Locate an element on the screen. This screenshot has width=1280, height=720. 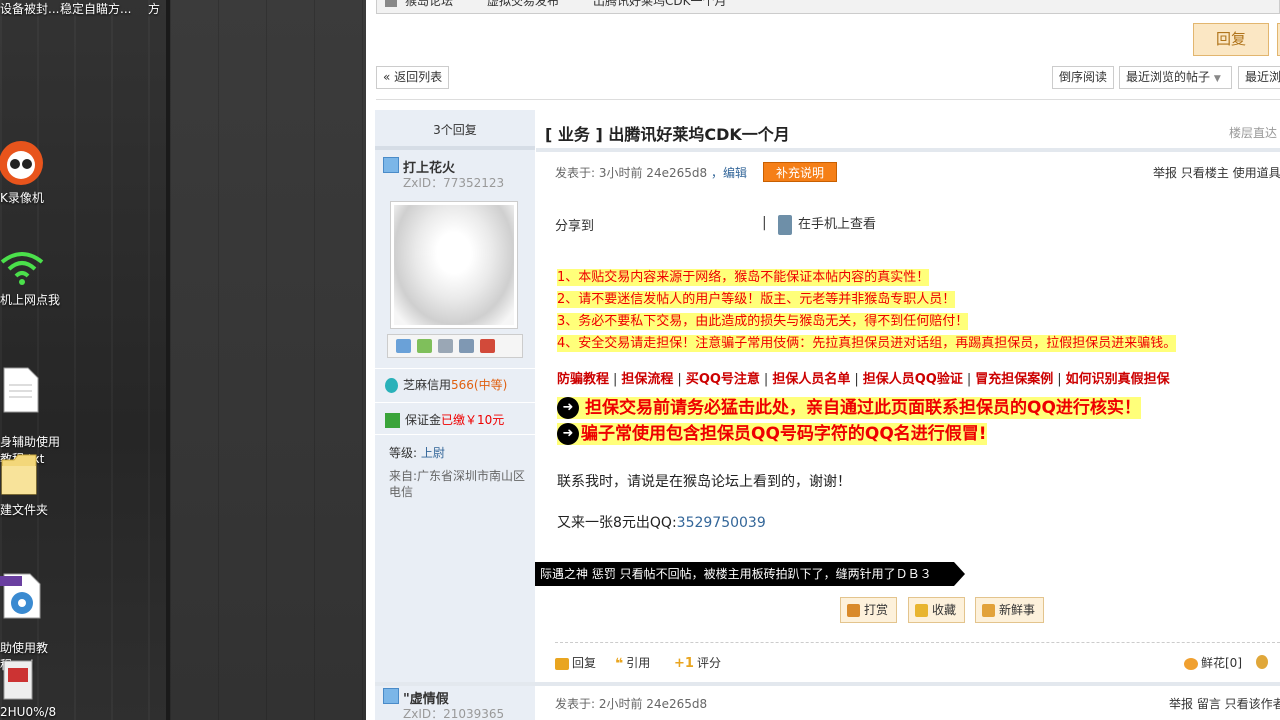
view-profile-icon is located at coordinates (445, 346).